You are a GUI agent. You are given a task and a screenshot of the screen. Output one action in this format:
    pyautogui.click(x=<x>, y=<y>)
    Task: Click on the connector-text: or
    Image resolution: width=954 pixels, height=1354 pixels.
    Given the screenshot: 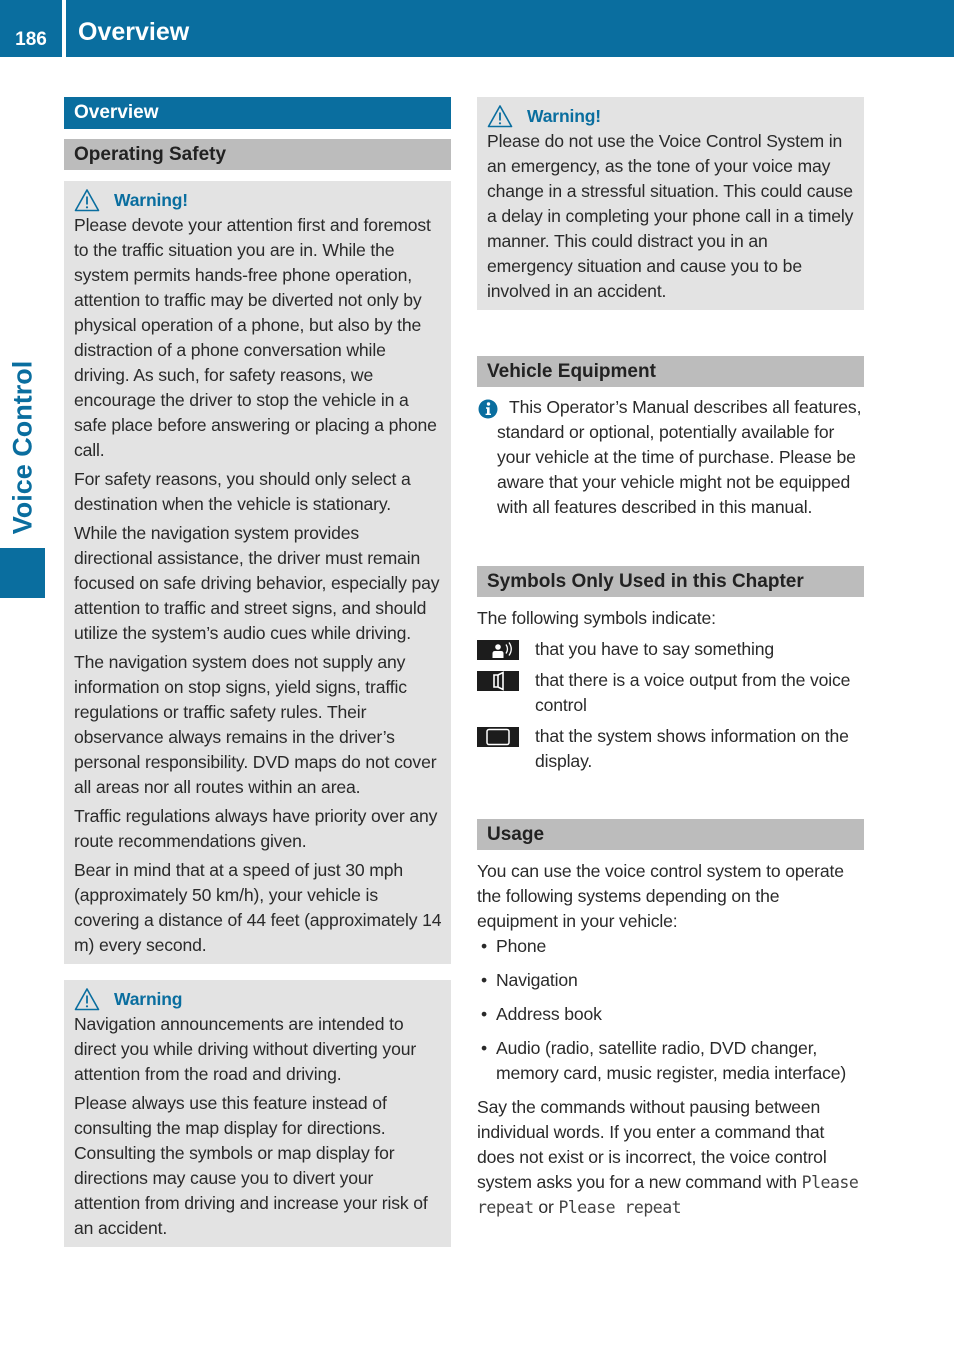 What is the action you would take?
    pyautogui.click(x=546, y=1207)
    